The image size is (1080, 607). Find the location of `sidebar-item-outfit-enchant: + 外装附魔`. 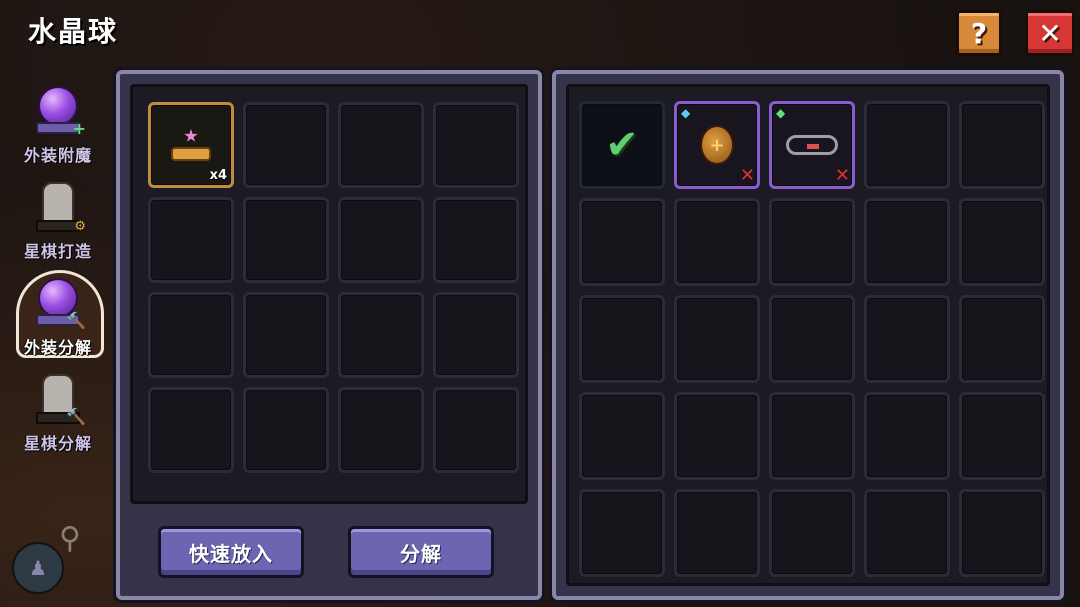

sidebar-item-outfit-enchant: + 外装附魔 is located at coordinates (58, 125).